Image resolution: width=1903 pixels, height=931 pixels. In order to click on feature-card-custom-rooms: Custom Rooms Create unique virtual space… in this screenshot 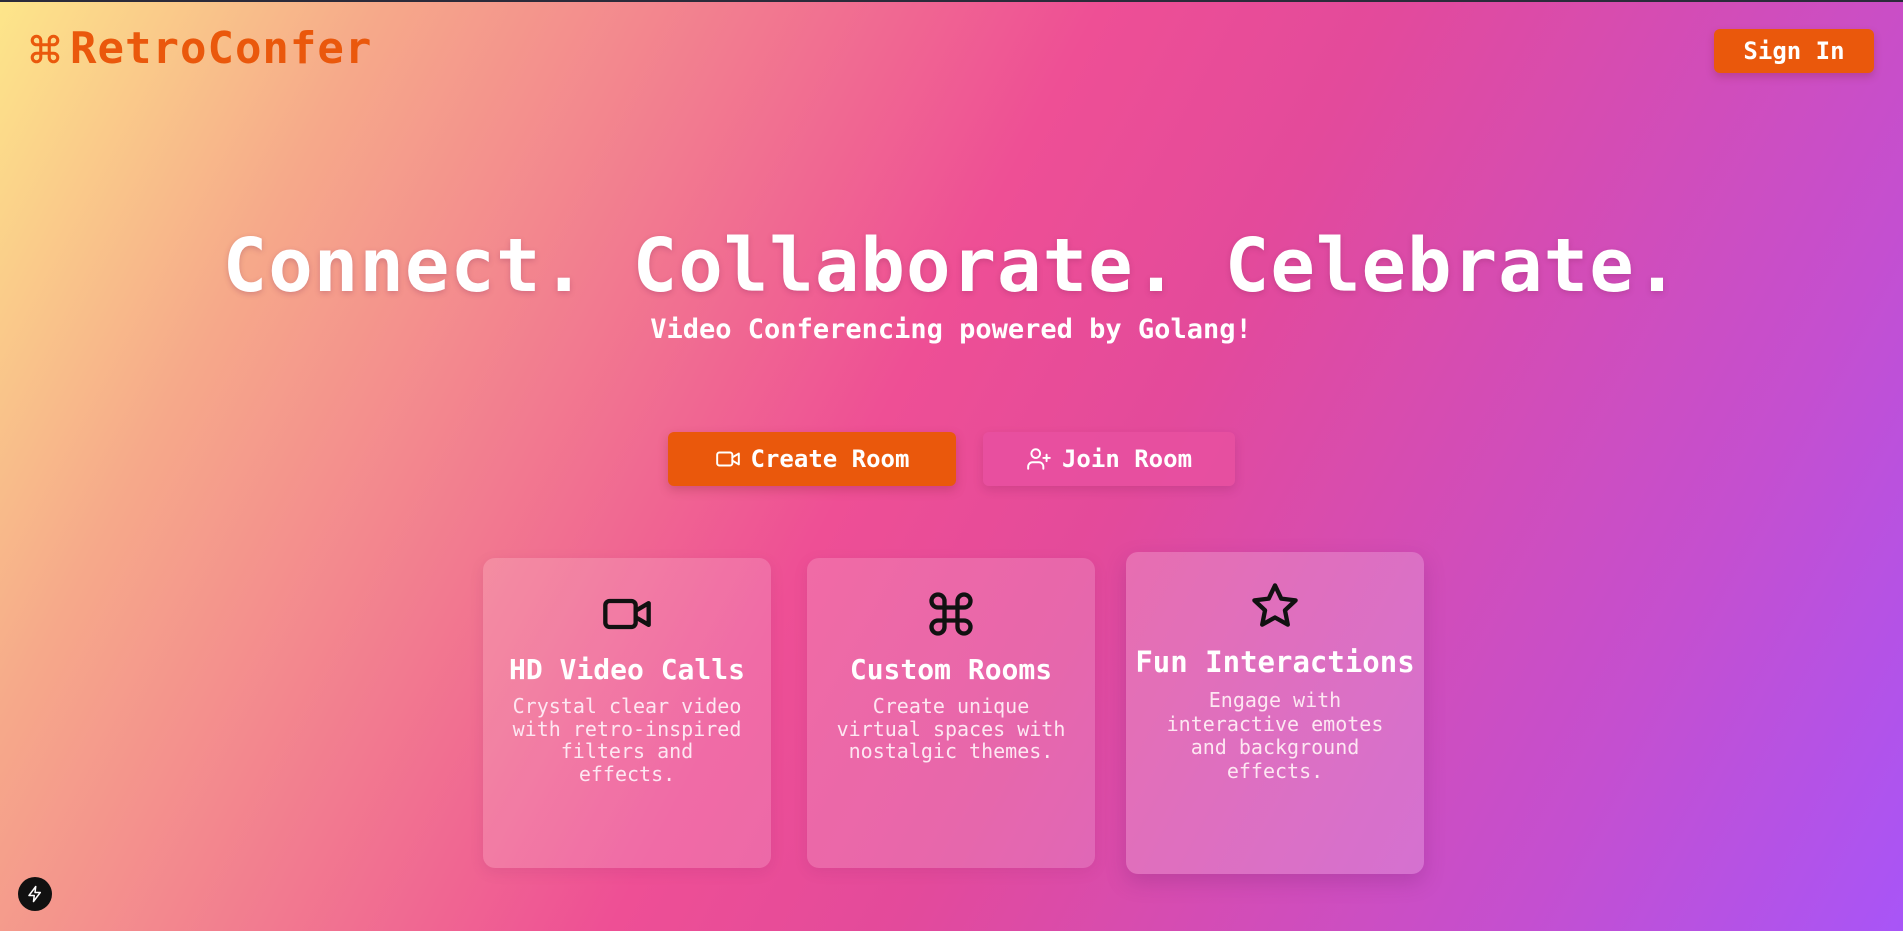, I will do `click(951, 713)`.